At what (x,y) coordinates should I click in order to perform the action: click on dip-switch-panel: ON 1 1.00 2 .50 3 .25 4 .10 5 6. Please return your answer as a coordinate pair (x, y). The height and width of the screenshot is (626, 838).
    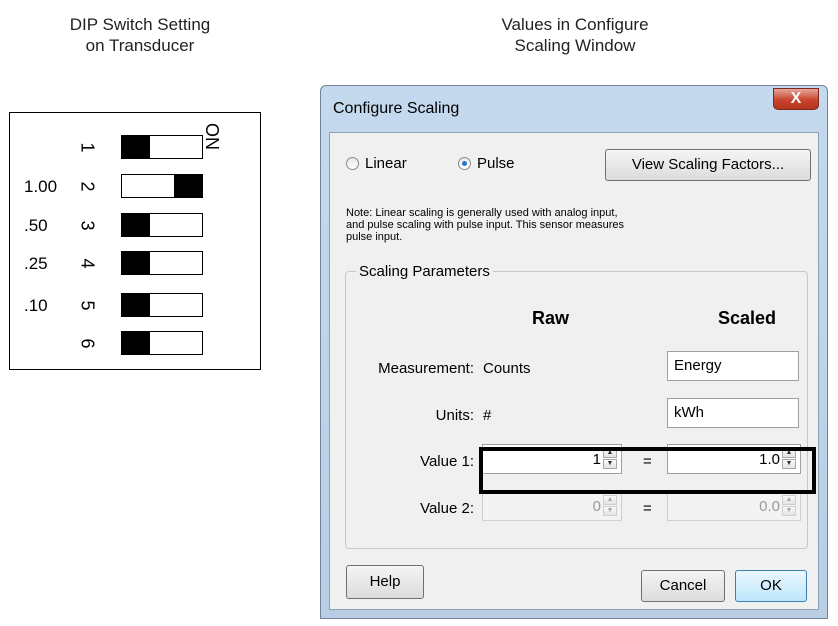
    Looking at the image, I should click on (135, 241).